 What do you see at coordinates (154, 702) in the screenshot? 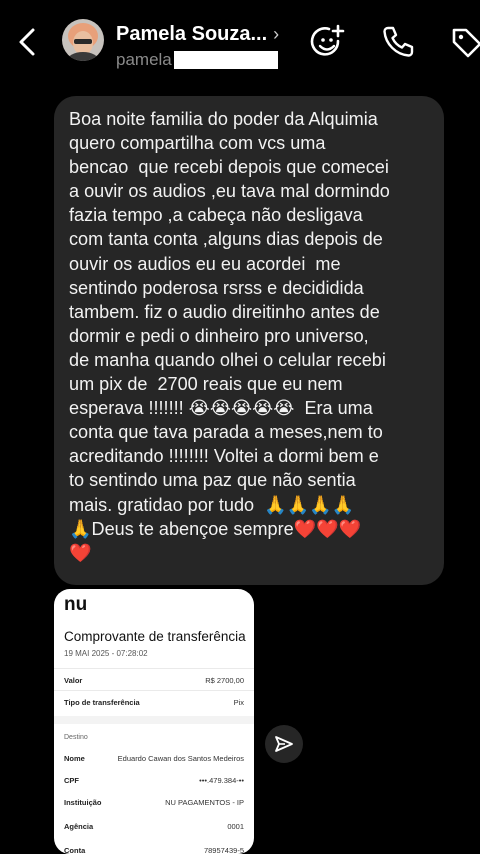
I see `receipt-row: Tipo de transferência Pix` at bounding box center [154, 702].